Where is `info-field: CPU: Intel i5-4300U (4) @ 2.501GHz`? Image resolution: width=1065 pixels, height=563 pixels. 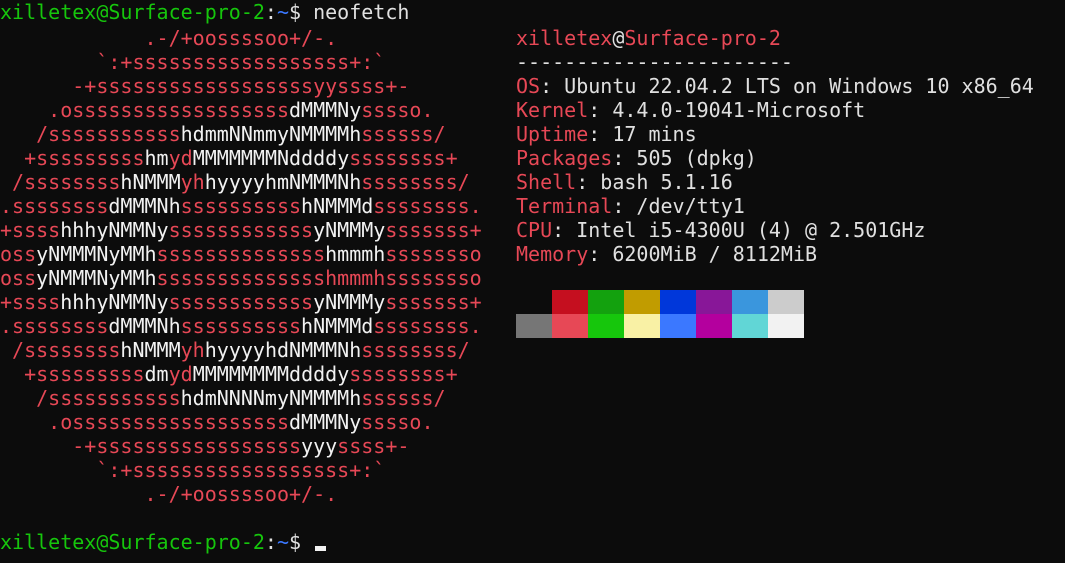 info-field: CPU: Intel i5-4300U (4) @ 2.501GHz is located at coordinates (786, 230).